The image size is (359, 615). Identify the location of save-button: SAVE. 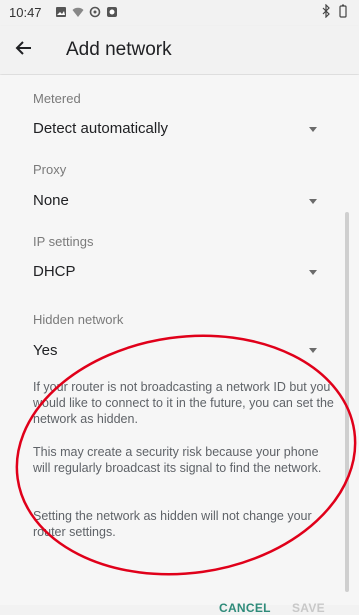
(308, 608).